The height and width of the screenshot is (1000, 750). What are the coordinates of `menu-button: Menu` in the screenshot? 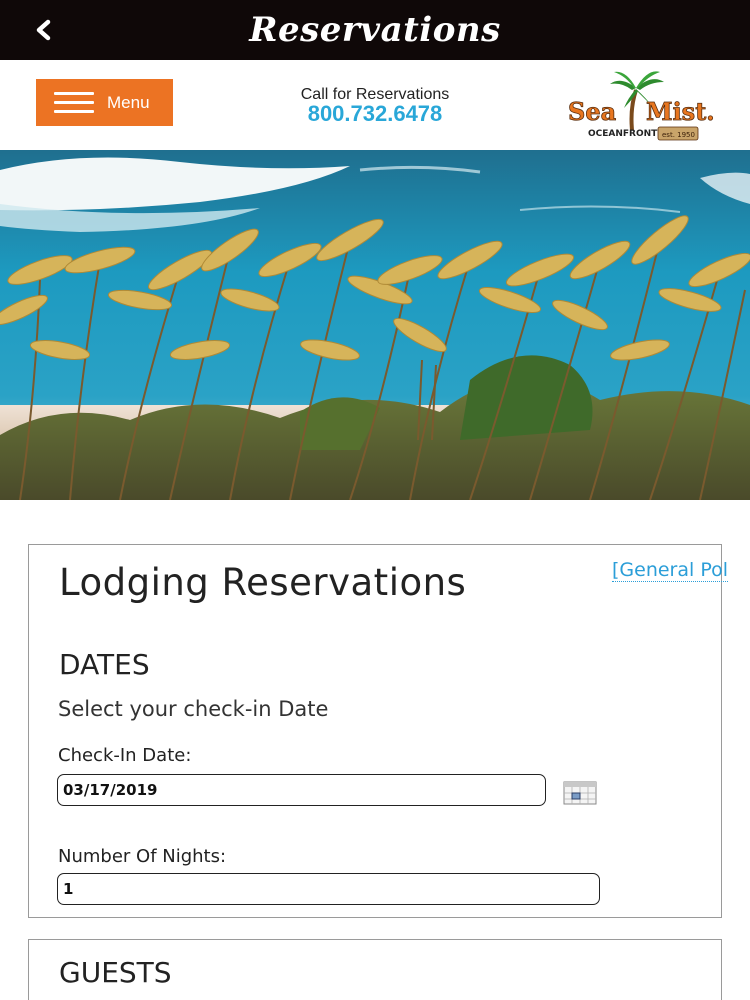 It's located at (104, 102).